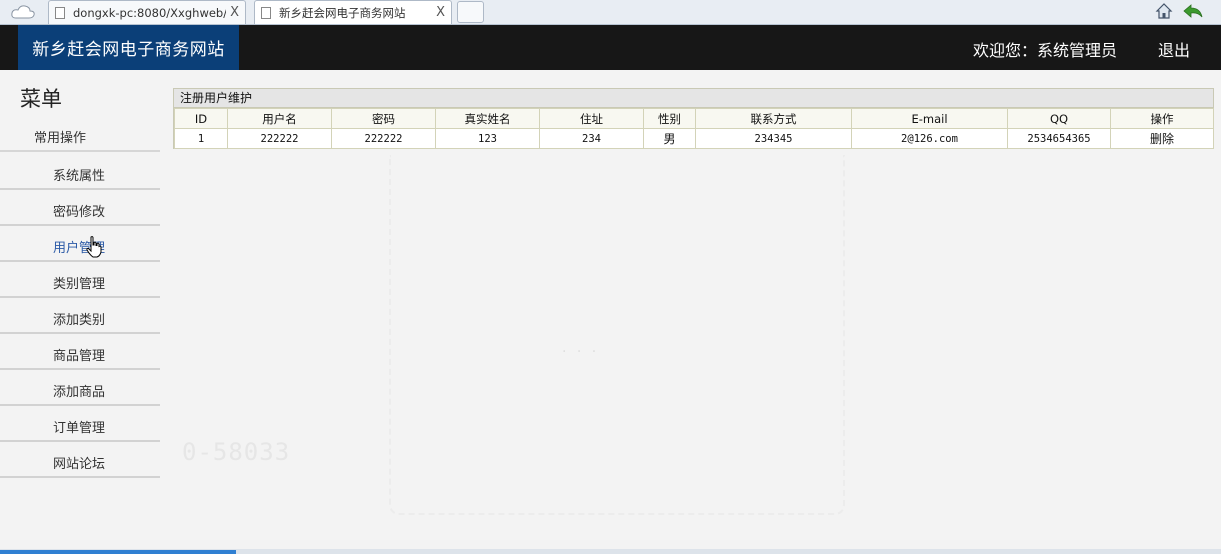 The width and height of the screenshot is (1221, 554). What do you see at coordinates (929, 138) in the screenshot?
I see `cell-email: 2@126.com` at bounding box center [929, 138].